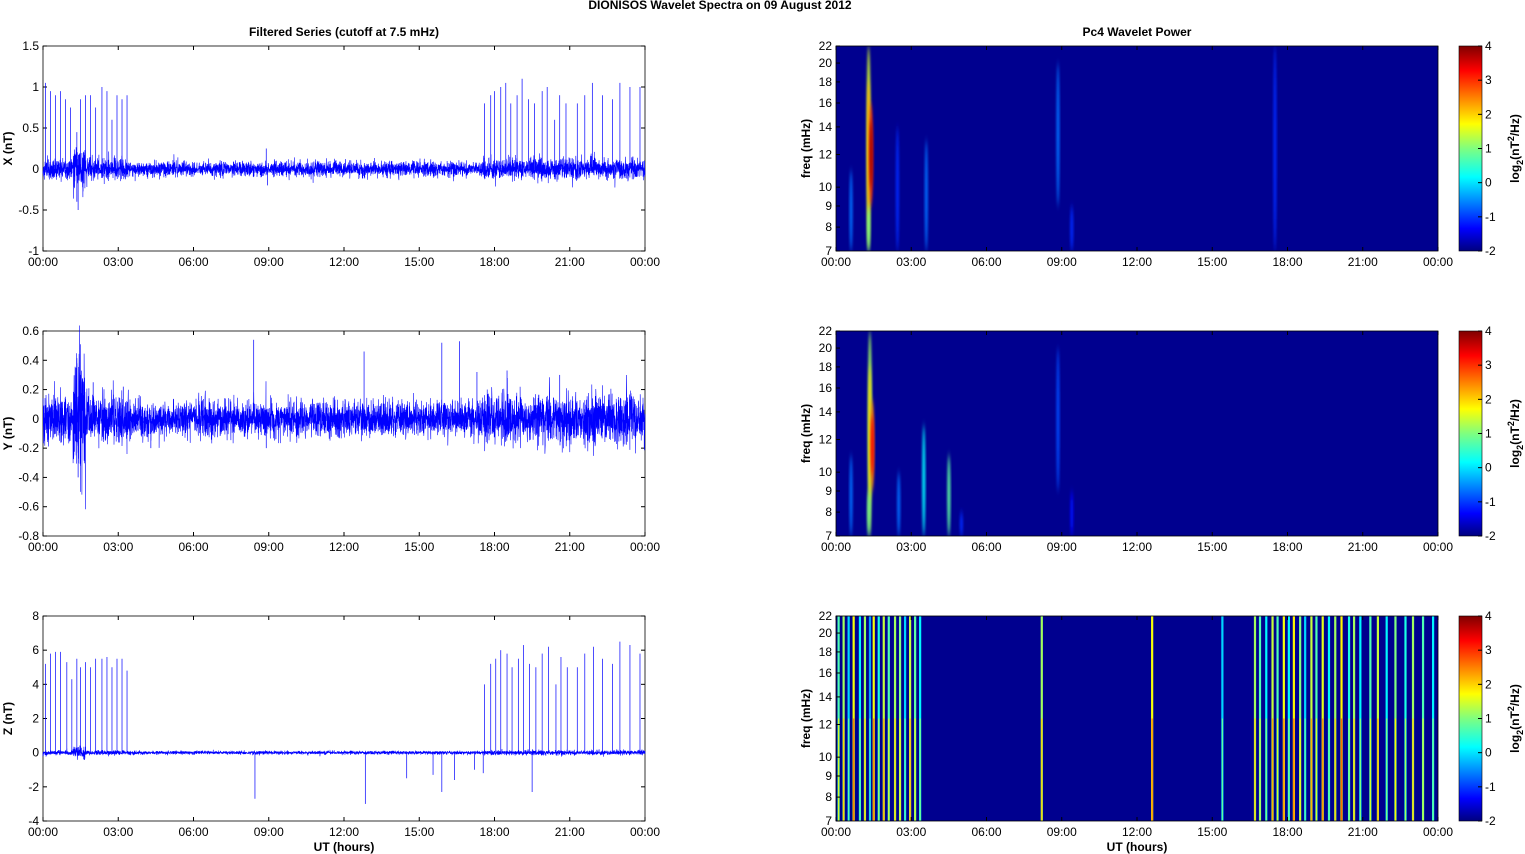 Image resolution: width=1525 pixels, height=854 pixels. I want to click on freq-tick-label: 14, so click(826, 127).